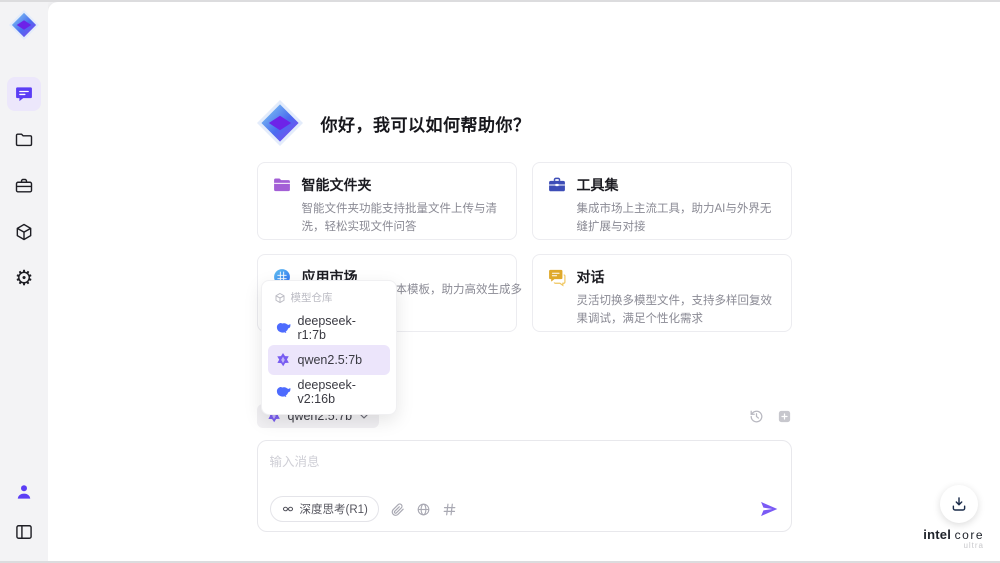 The image size is (1000, 563). I want to click on deep-think-icon, so click(287, 509).